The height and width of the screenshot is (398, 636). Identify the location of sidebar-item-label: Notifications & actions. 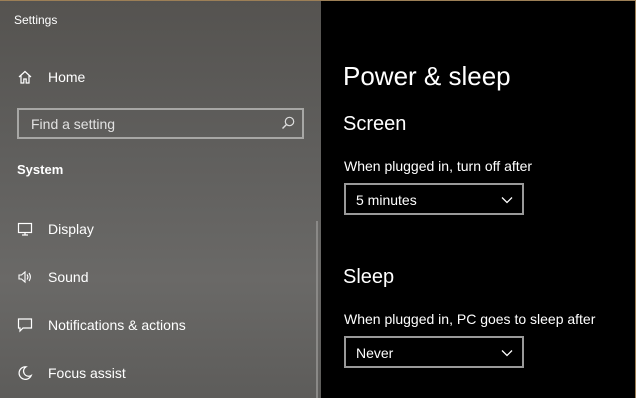
(117, 325).